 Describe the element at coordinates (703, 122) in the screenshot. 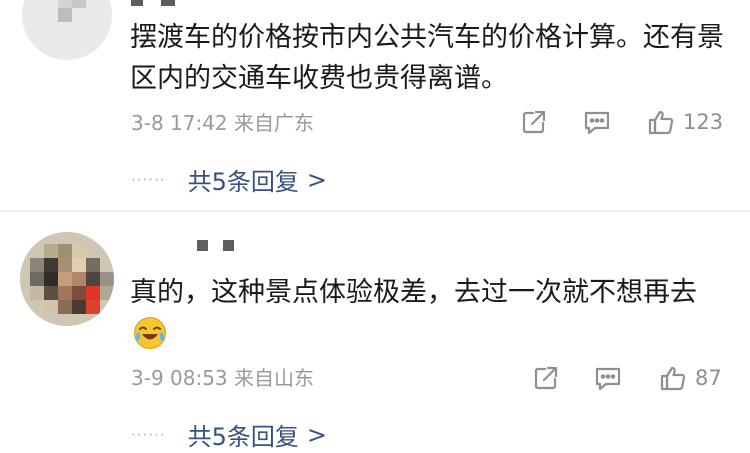

I see `like-count: 123` at that location.